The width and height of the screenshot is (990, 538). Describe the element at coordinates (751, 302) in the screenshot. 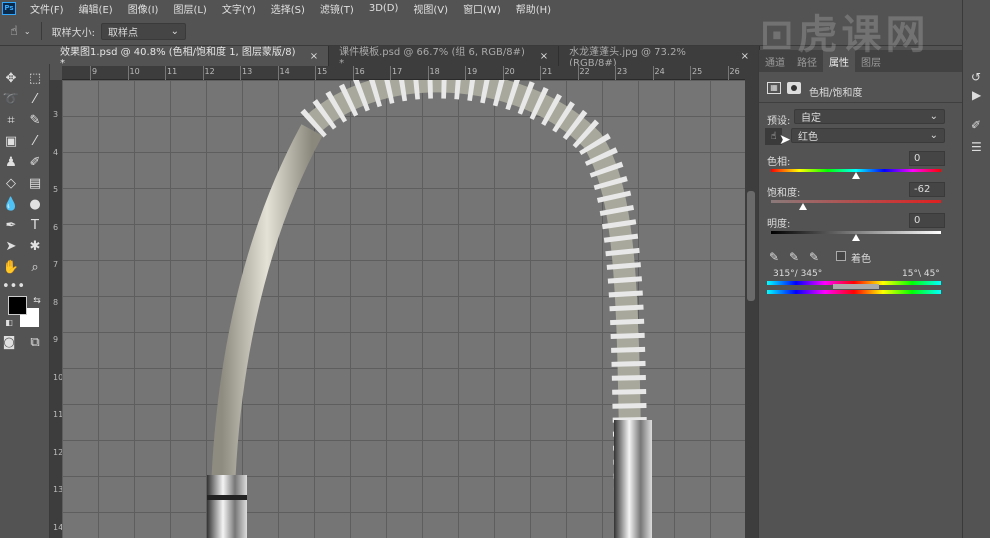

I see `vertical-scrollbar` at that location.